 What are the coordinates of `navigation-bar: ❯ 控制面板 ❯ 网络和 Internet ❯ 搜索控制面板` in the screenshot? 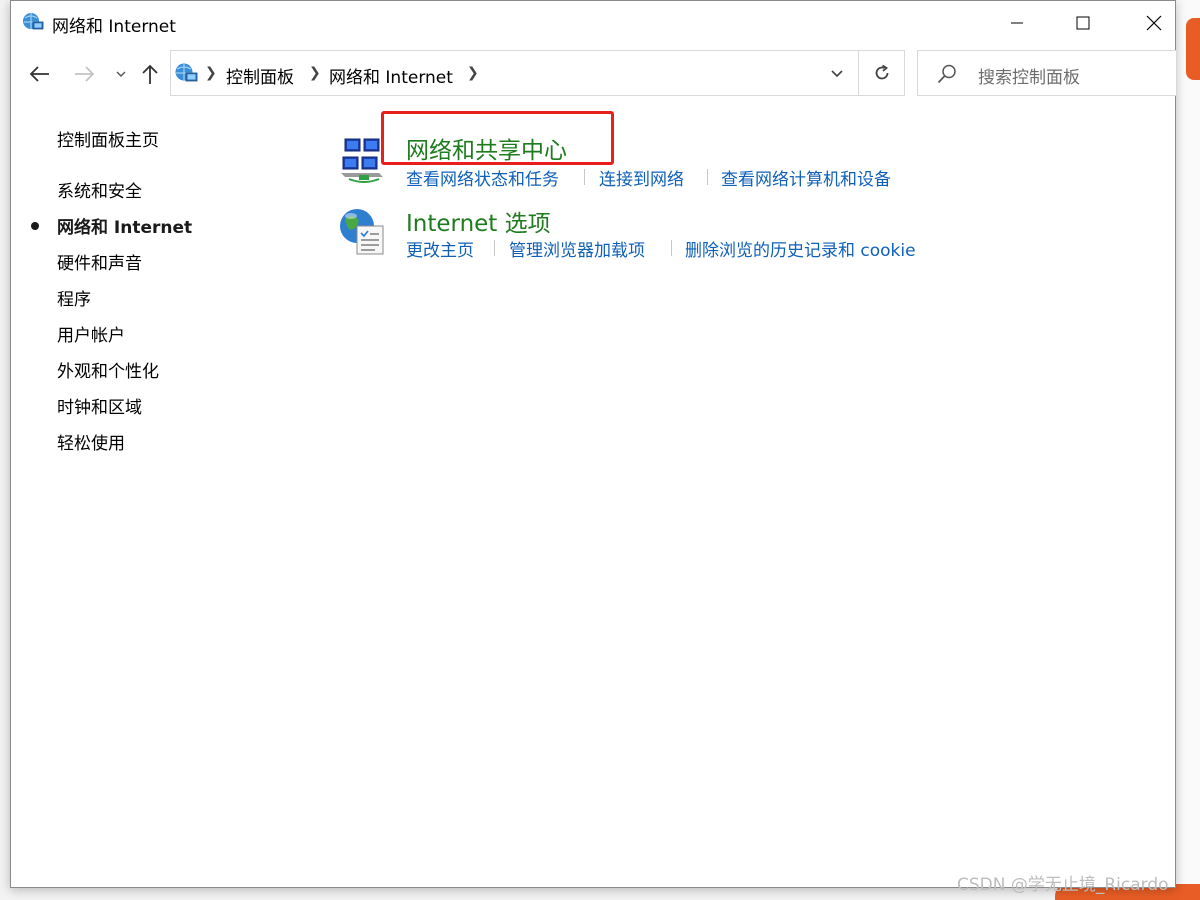 It's located at (594, 74).